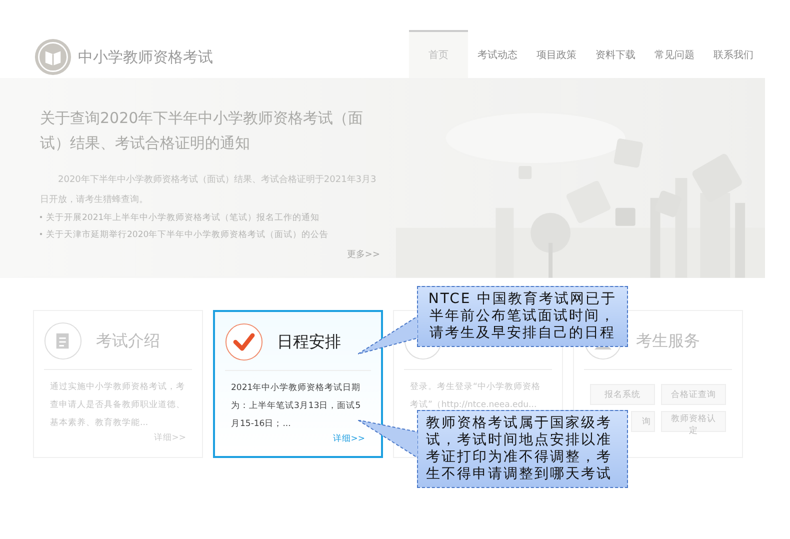 The height and width of the screenshot is (539, 790). Describe the element at coordinates (522, 316) in the screenshot. I see `callout-note: NTCE 中国教育考试网已于半年前公布笔试面试时间，请考生及早安排自己的日程` at that location.